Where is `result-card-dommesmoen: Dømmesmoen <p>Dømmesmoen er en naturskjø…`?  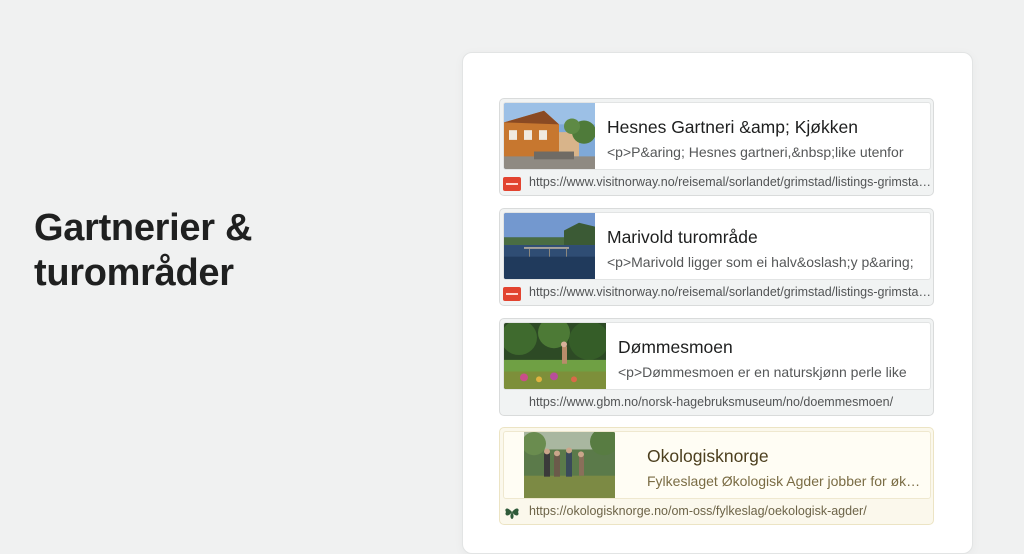 result-card-dommesmoen: Dømmesmoen <p>Dømmesmoen er en naturskjø… is located at coordinates (716, 367).